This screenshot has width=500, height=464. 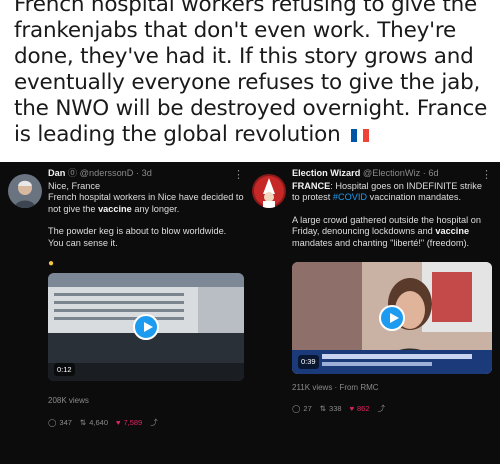 What do you see at coordinates (107, 173) in the screenshot?
I see `author-handle: @ndersson​D` at bounding box center [107, 173].